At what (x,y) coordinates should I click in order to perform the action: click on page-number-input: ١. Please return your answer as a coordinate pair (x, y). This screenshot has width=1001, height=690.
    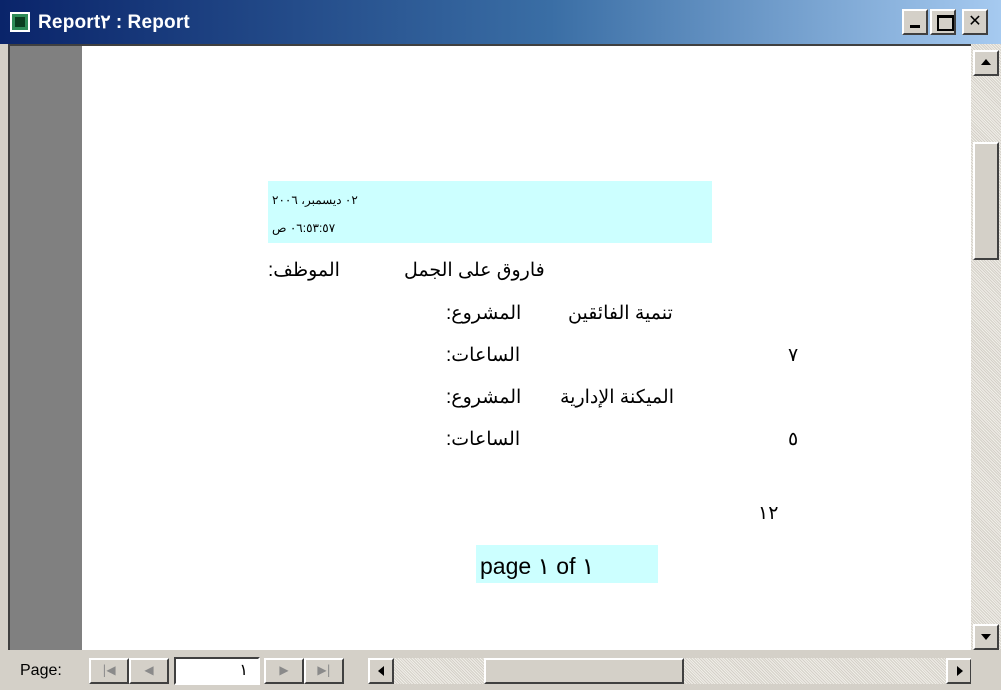
    Looking at the image, I should click on (217, 671).